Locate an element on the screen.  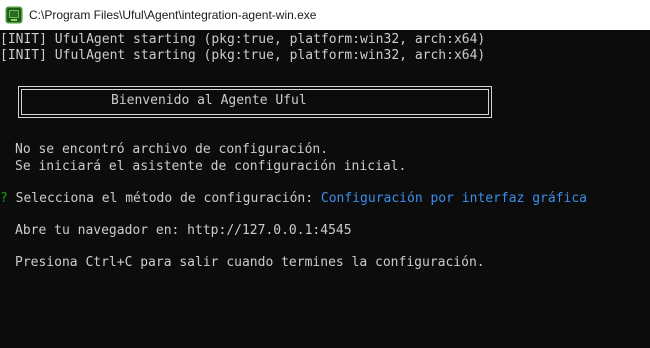
prompt-question: Selecciona el método de configuración: is located at coordinates (164, 198).